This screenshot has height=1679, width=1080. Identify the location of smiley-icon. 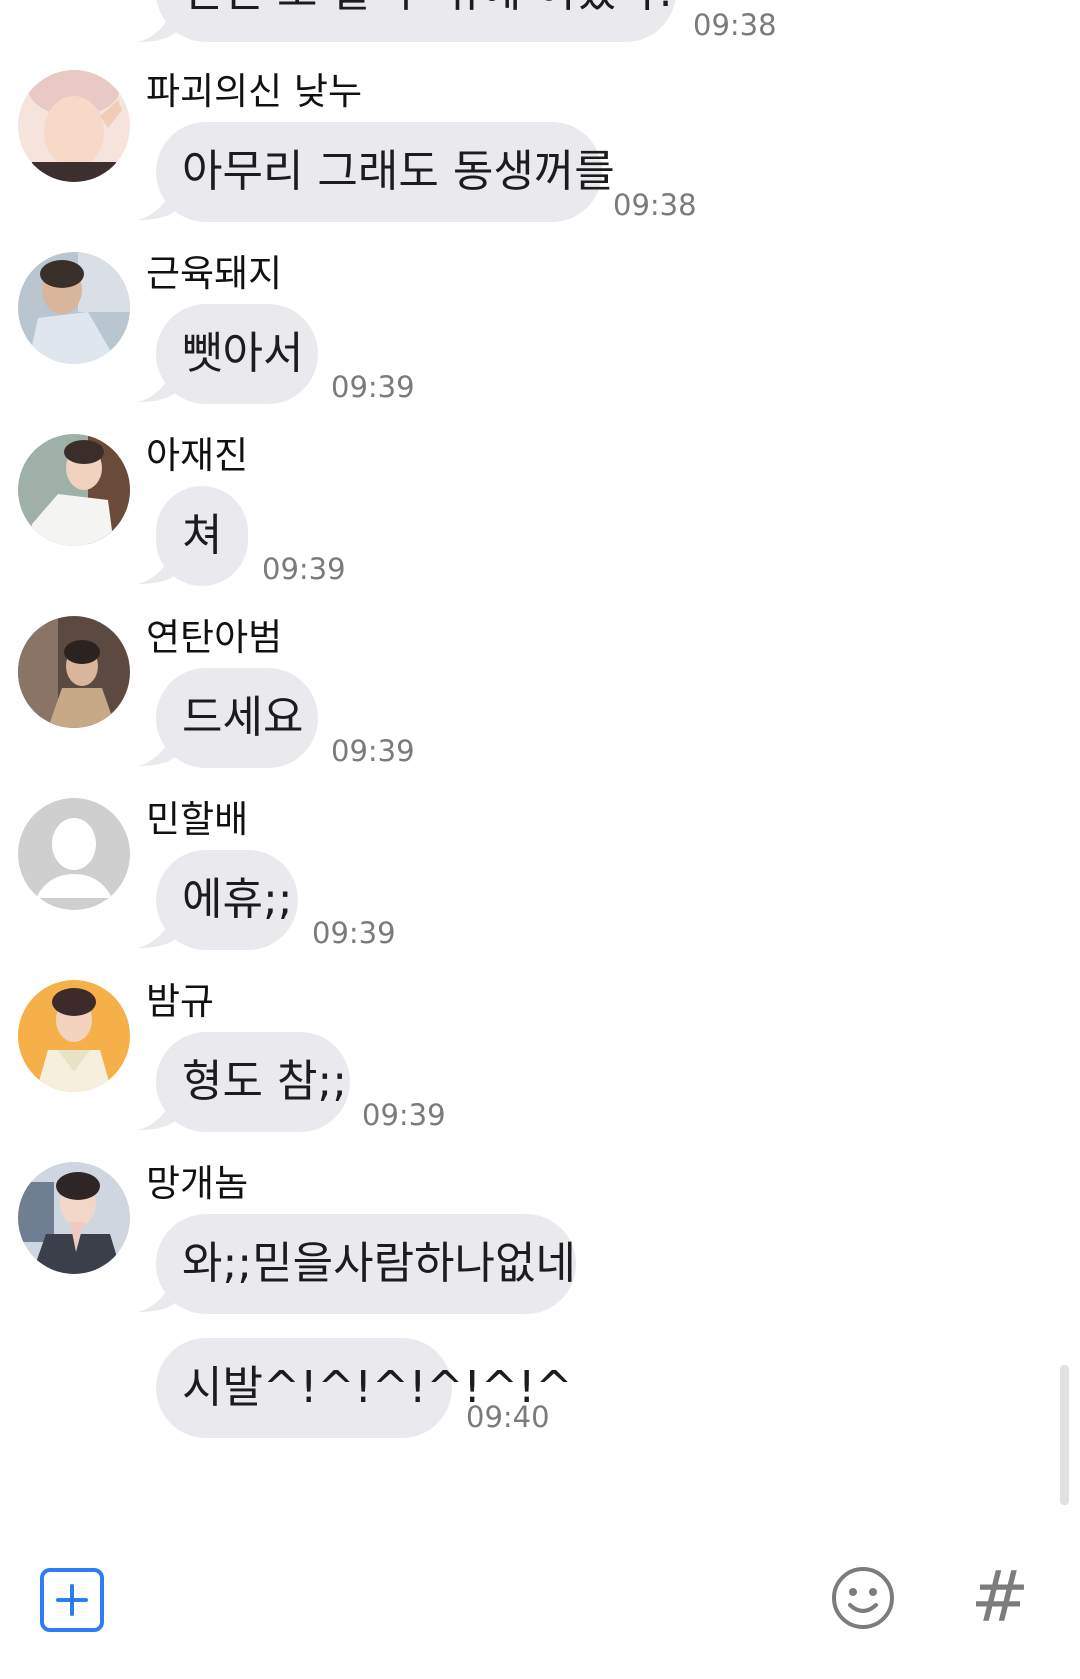
(863, 1598).